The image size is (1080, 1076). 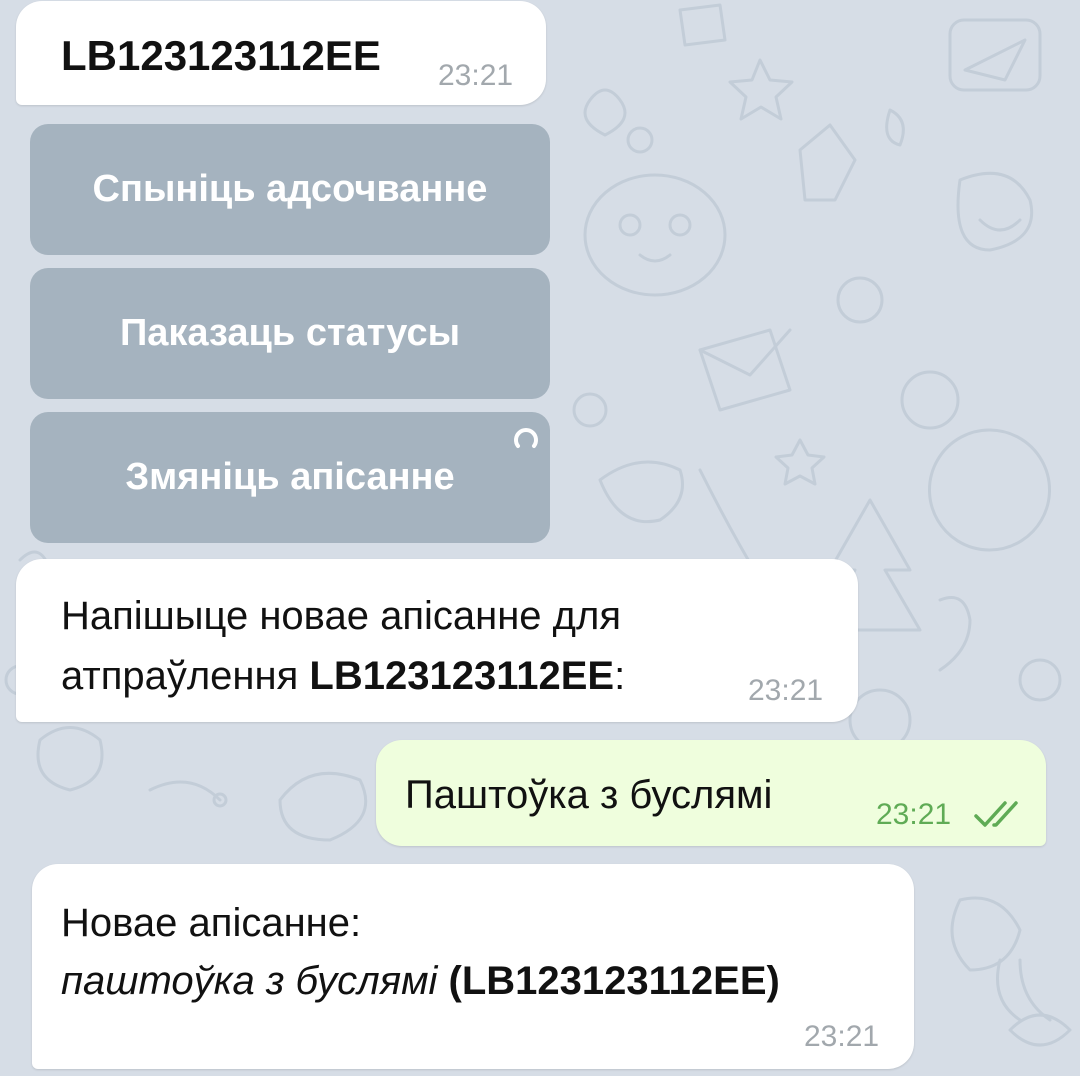 What do you see at coordinates (185, 676) in the screenshot?
I see `message-text-prefix: атпраўлення` at bounding box center [185, 676].